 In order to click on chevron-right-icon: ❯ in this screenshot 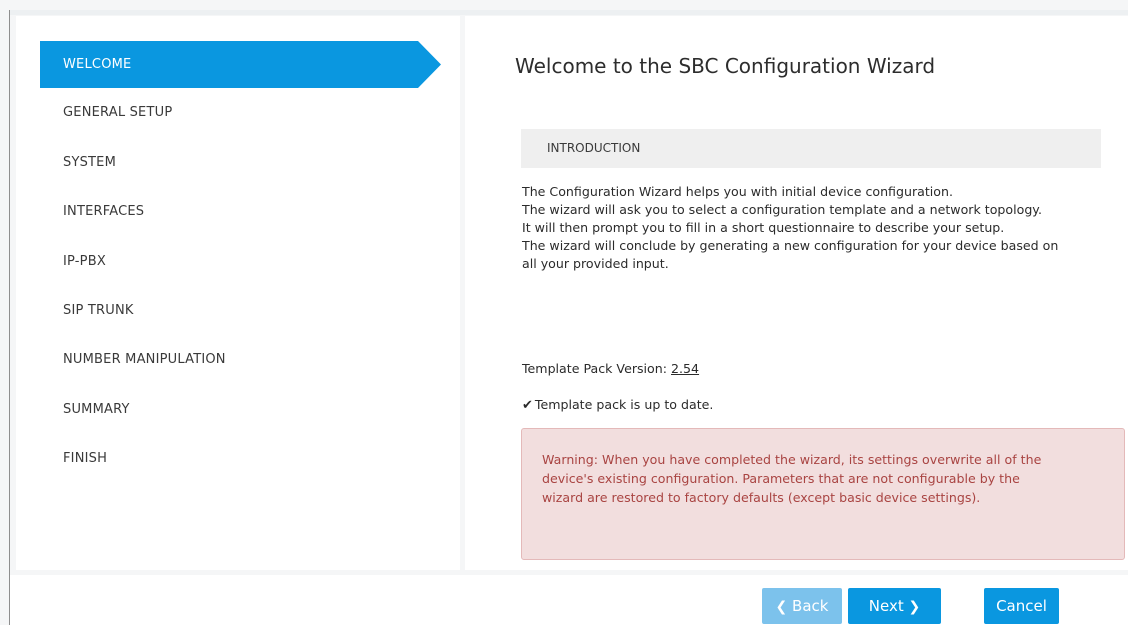, I will do `click(914, 607)`.